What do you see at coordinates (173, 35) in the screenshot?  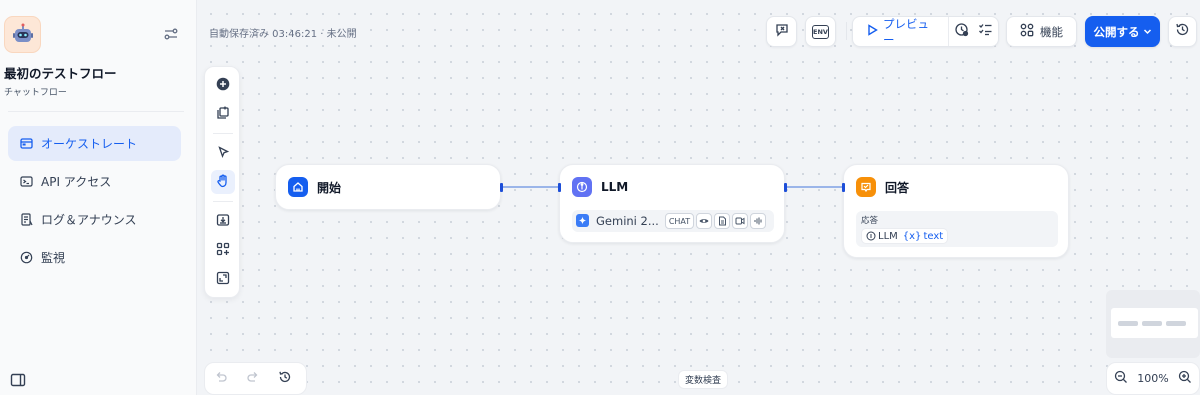 I see `settings-sliders-icon` at bounding box center [173, 35].